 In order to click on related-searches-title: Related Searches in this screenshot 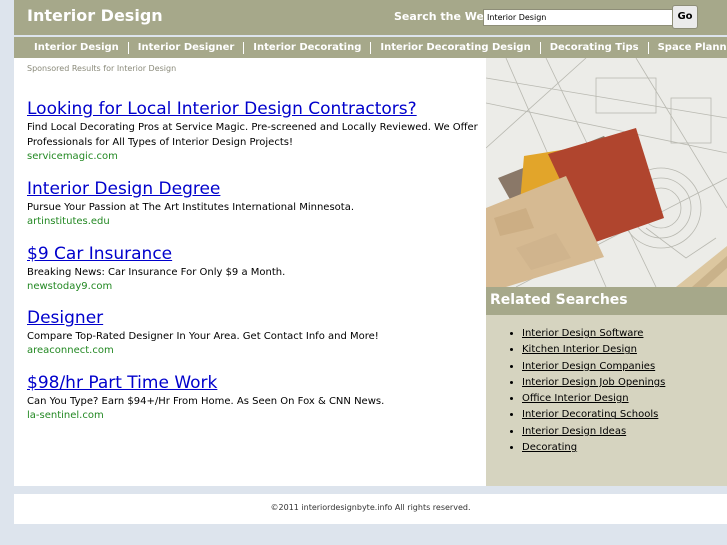, I will do `click(559, 300)`.